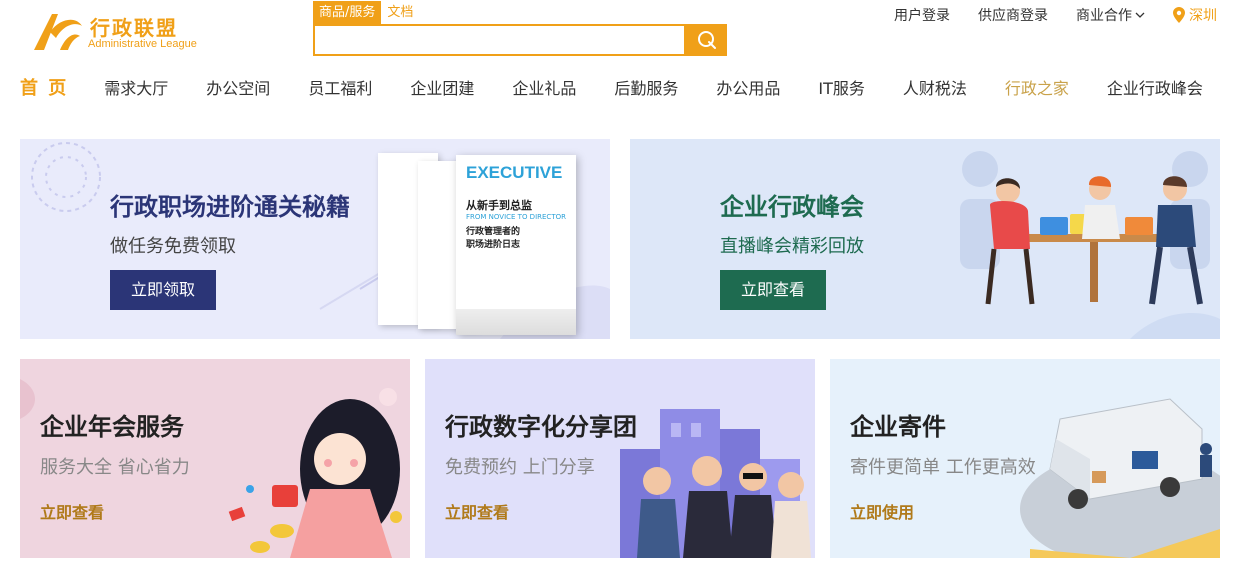 This screenshot has width=1237, height=576. What do you see at coordinates (1179, 15) in the screenshot?
I see `location-pin-icon` at bounding box center [1179, 15].